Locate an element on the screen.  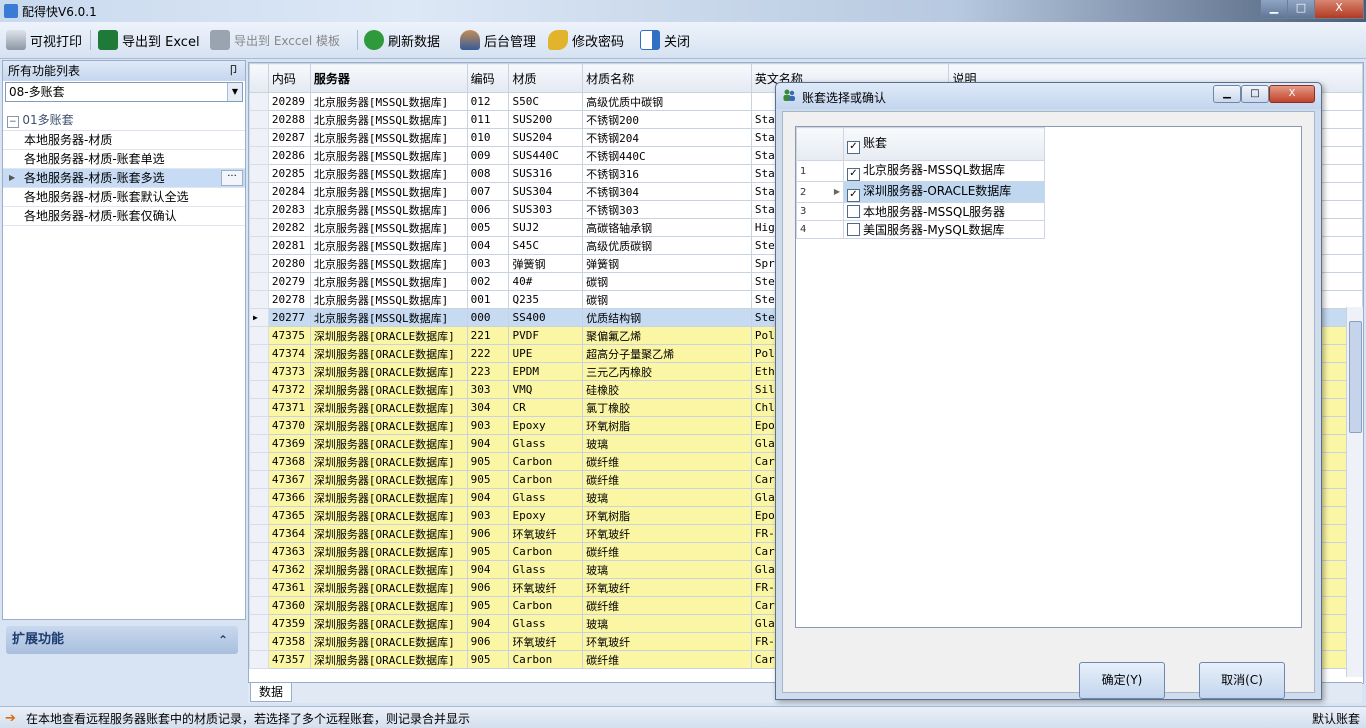
close-button: 关闭 is located at coordinates (665, 40).